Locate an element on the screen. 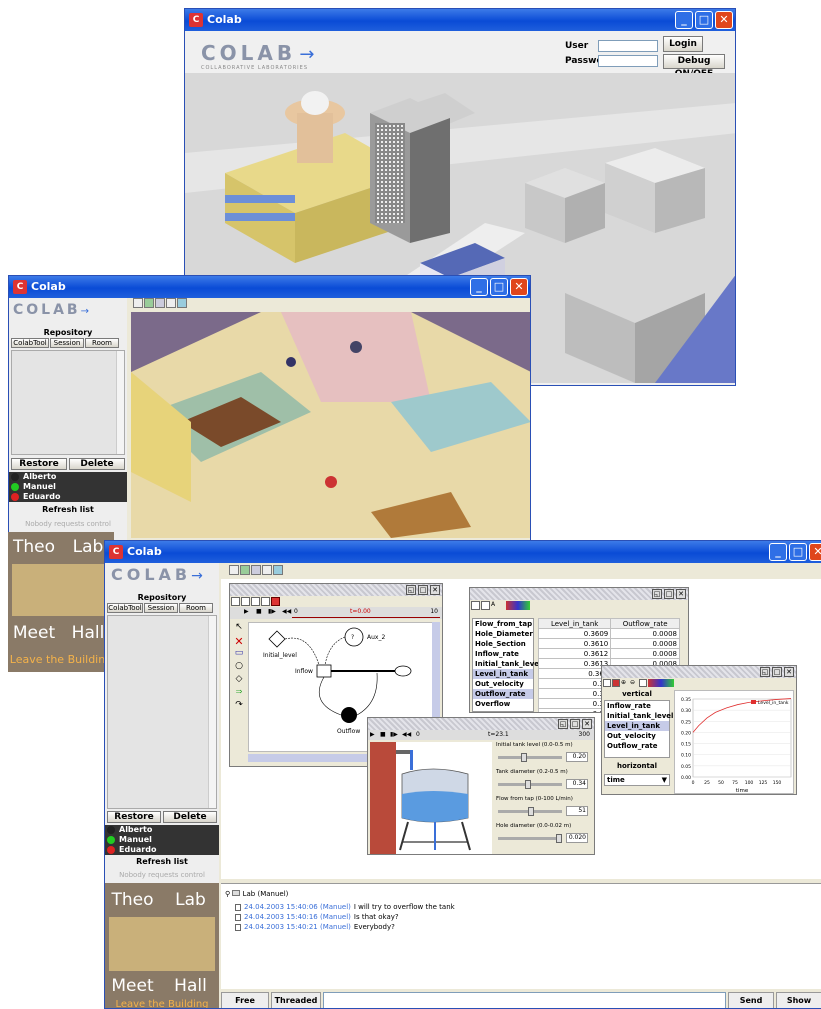 The width and height of the screenshot is (821, 1009). send-button: Send is located at coordinates (751, 1000).